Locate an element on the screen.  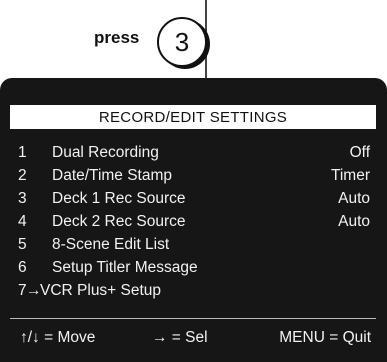
footer-quit-hint: MENU = Quit is located at coordinates (325, 337).